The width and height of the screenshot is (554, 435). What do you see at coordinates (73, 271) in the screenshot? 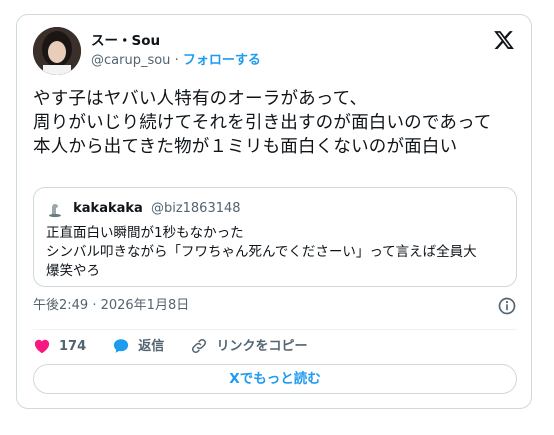
I see `quoted-text-line: 爆笑やろ` at bounding box center [73, 271].